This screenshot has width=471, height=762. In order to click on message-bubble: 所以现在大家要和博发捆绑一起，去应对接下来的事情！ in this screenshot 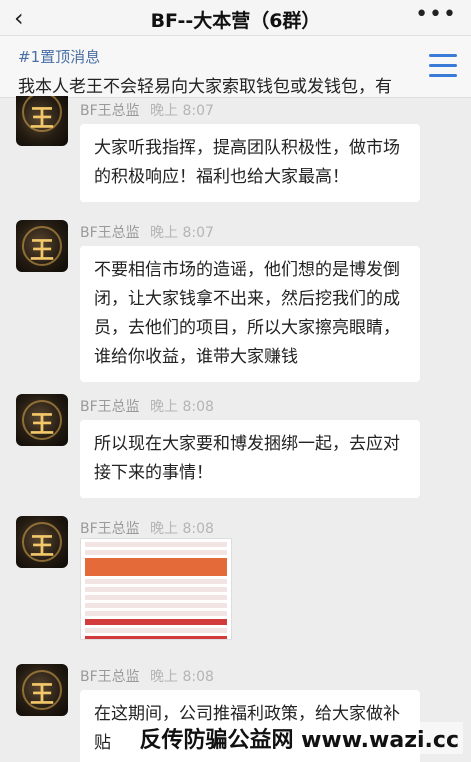, I will do `click(250, 459)`.